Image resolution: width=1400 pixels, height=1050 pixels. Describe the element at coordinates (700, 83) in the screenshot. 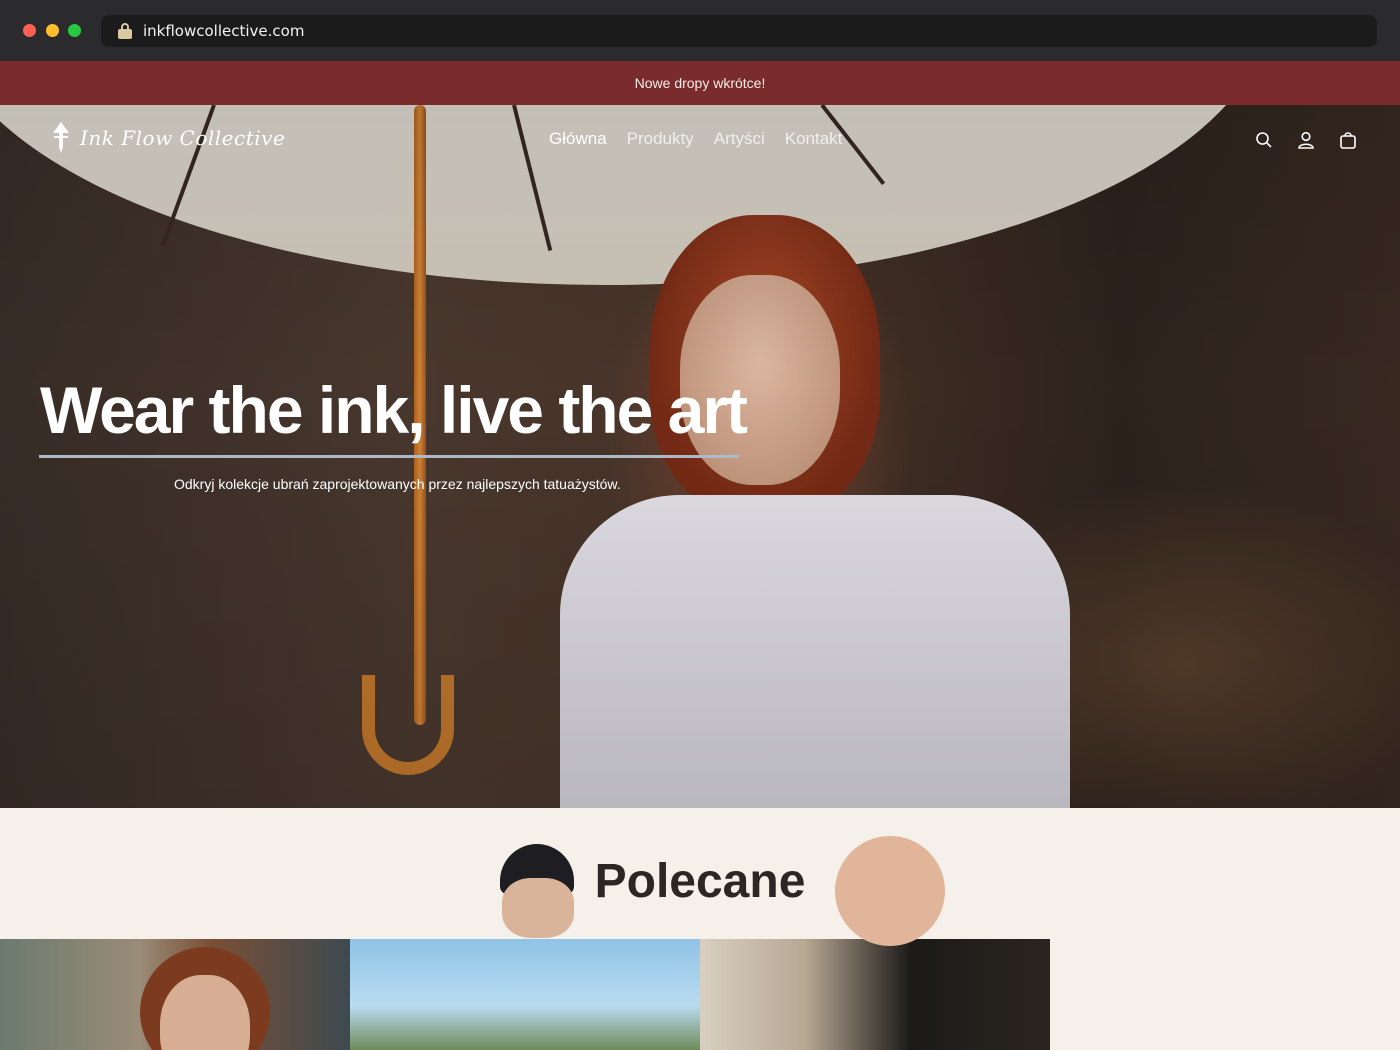

I see `announcement-bar: Nowe dropy wkrótce!` at that location.